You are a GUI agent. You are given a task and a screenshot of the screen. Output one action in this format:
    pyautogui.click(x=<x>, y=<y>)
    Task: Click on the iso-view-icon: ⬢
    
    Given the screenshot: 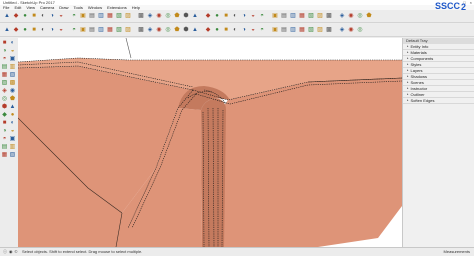 What is the action you would take?
    pyautogui.click(x=186, y=16)
    